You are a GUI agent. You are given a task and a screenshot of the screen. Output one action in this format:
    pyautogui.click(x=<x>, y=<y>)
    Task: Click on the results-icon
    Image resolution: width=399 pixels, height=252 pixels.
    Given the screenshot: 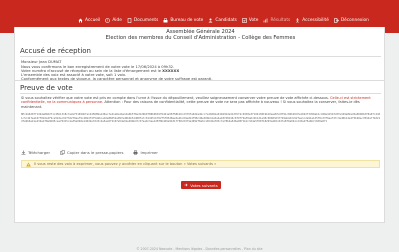 What is the action you would take?
    pyautogui.click(x=265, y=20)
    